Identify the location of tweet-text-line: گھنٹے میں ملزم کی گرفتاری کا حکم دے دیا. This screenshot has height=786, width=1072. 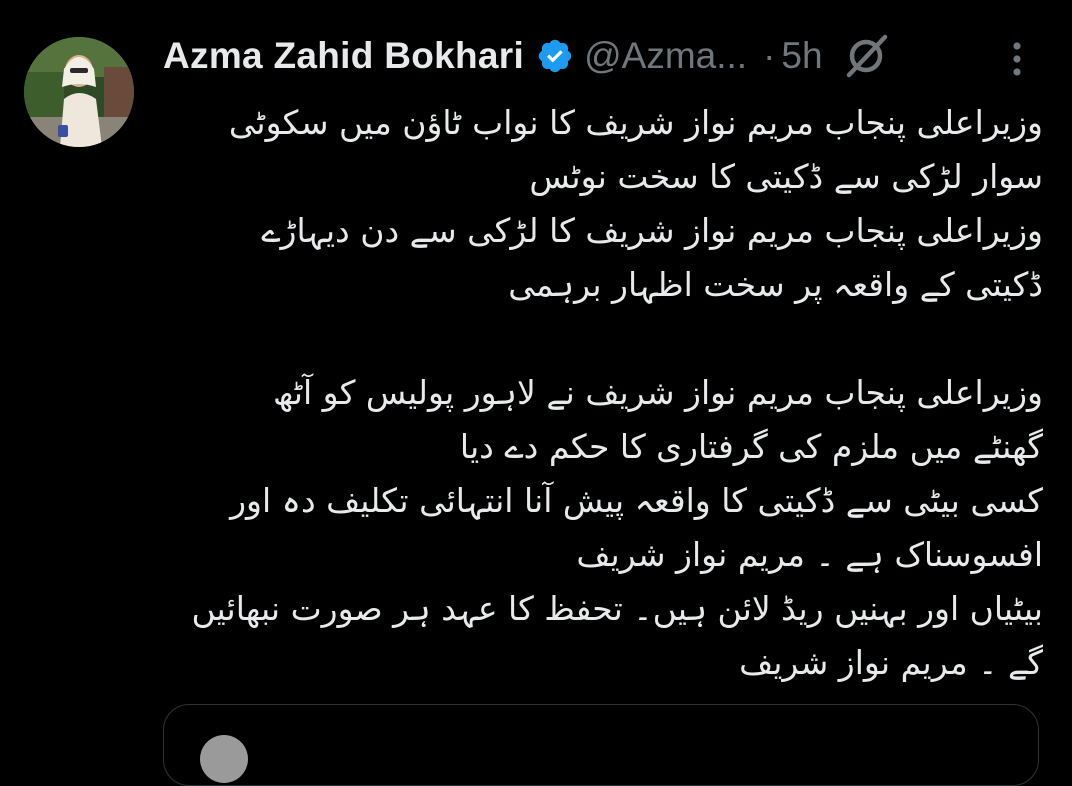
(751, 446).